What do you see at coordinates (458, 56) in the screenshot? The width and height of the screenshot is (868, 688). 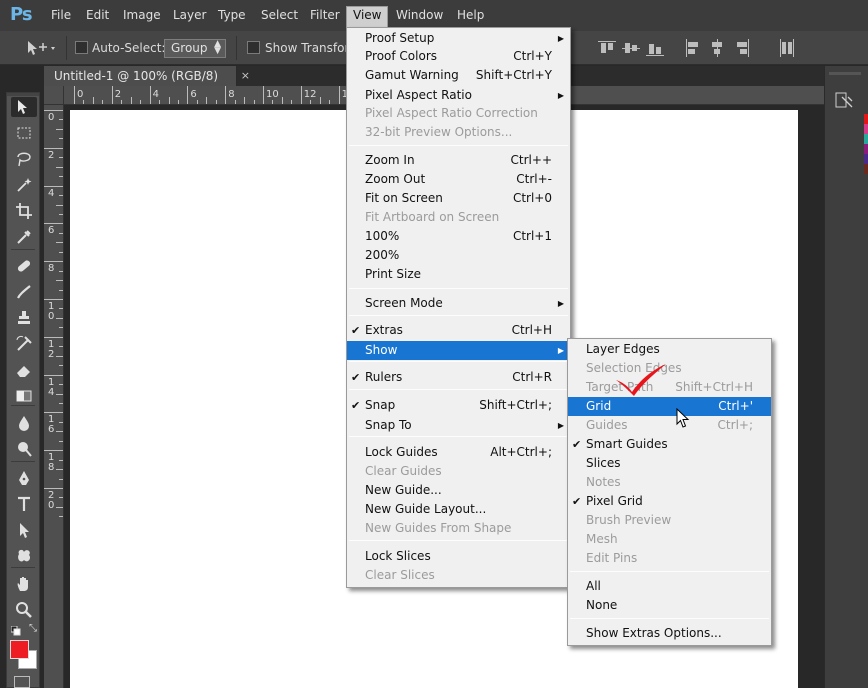 I see `view-menu-item-proof-colors: Proof Colors Ctrl+Y` at bounding box center [458, 56].